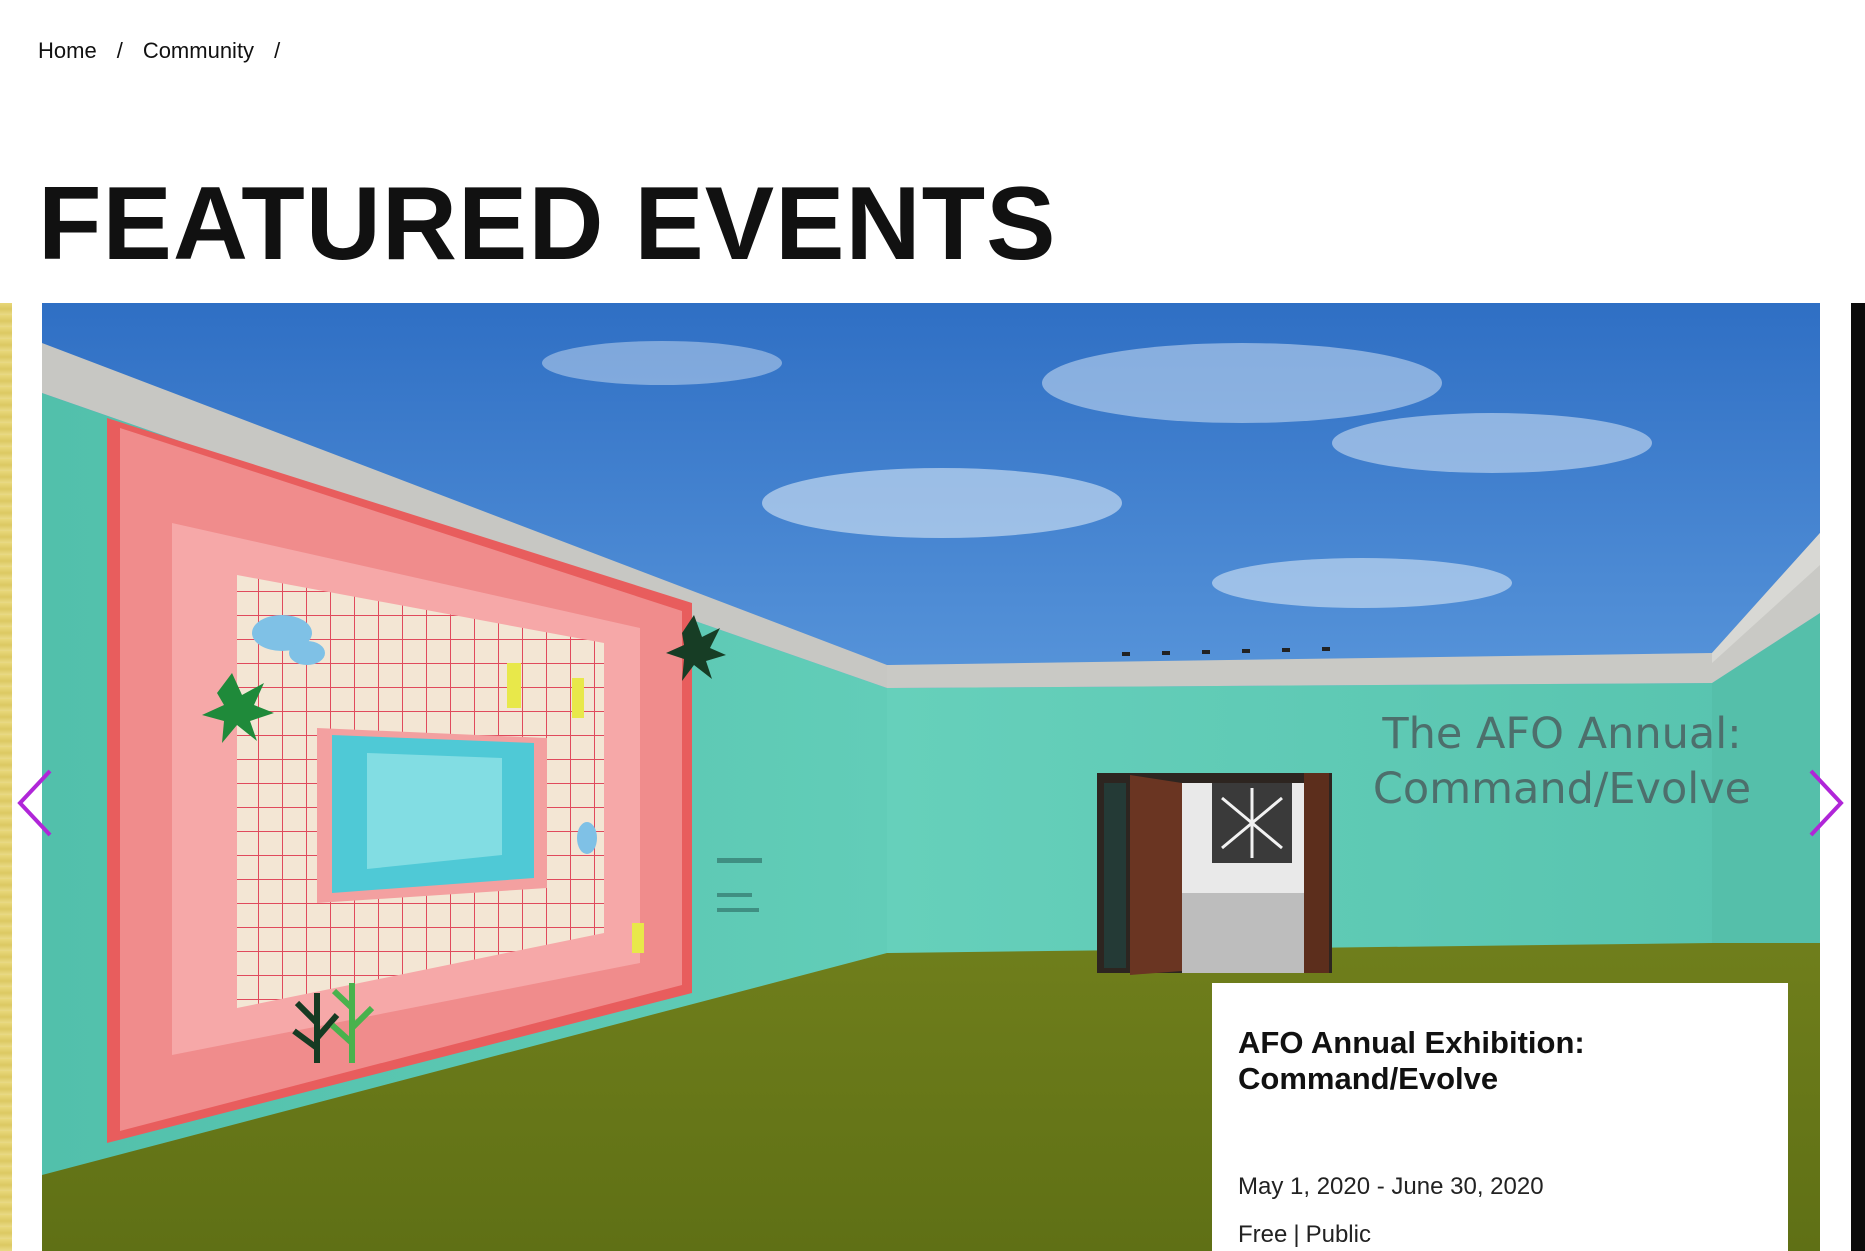 The width and height of the screenshot is (1865, 1251). I want to click on breadcrumb: Home / Community /, so click(169, 51).